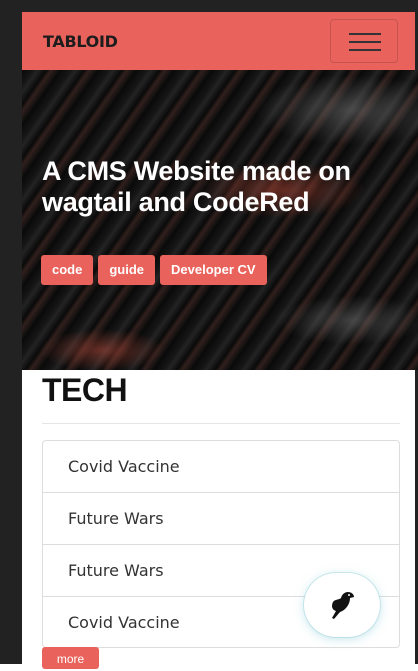 The width and height of the screenshot is (418, 671). Describe the element at coordinates (213, 270) in the screenshot. I see `tag-developer-cv: Developer CV` at that location.